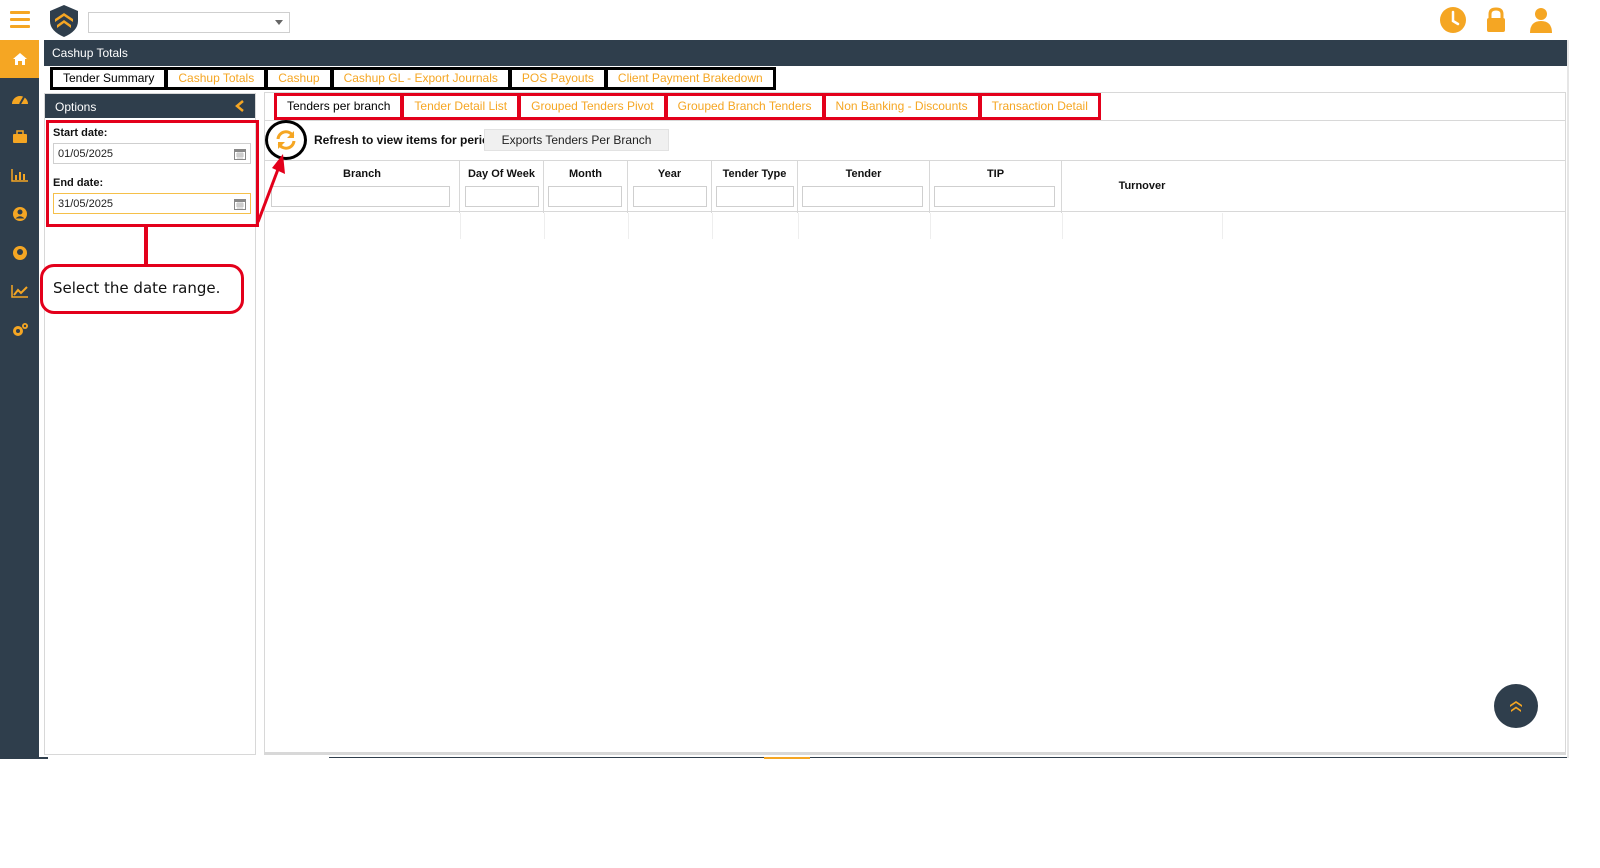  What do you see at coordinates (461, 106) in the screenshot?
I see `subtab-tender-detail-list: Tender Detail List` at bounding box center [461, 106].